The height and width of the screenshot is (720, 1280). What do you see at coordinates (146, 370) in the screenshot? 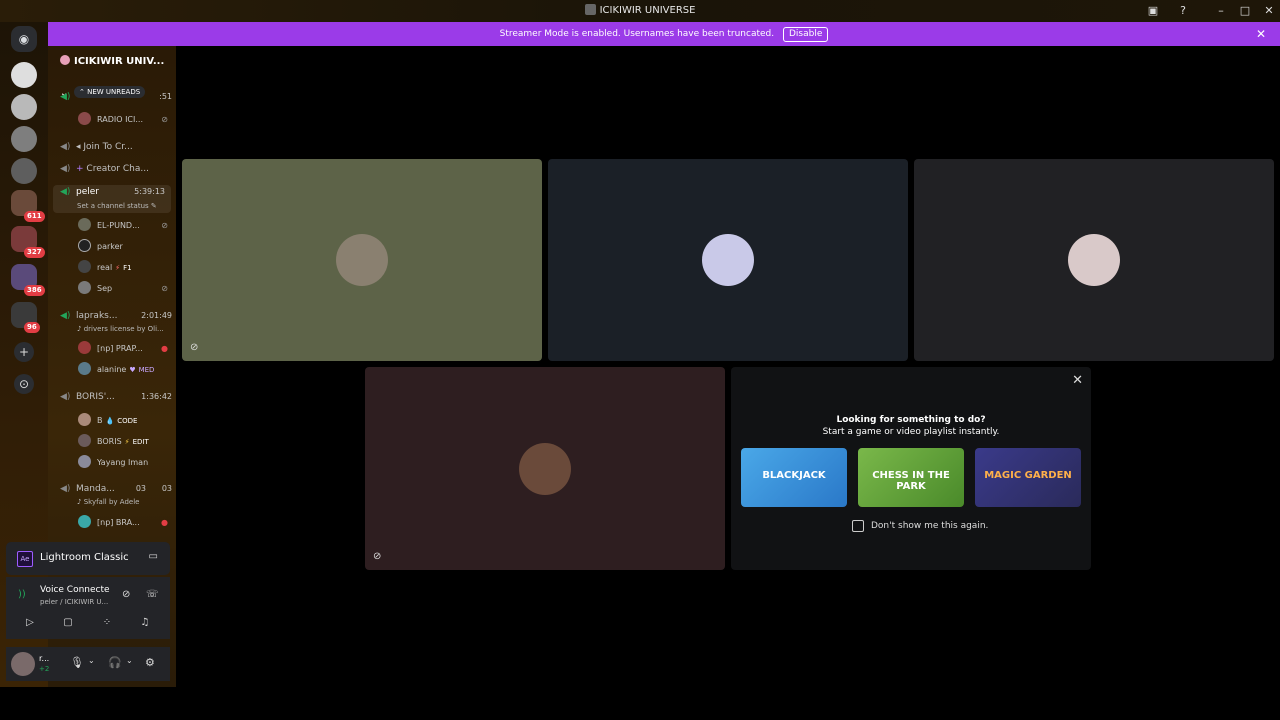
I see `user-tag: MED` at bounding box center [146, 370].